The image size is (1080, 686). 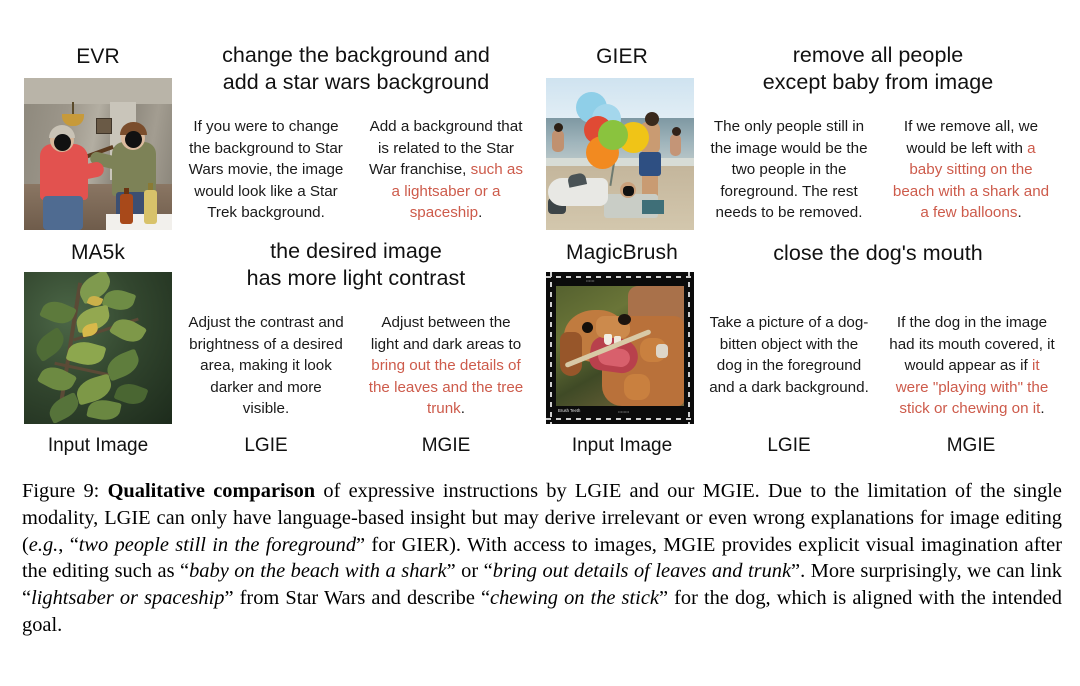 What do you see at coordinates (971, 445) in the screenshot?
I see `column-label-mgie-right: MGIE` at bounding box center [971, 445].